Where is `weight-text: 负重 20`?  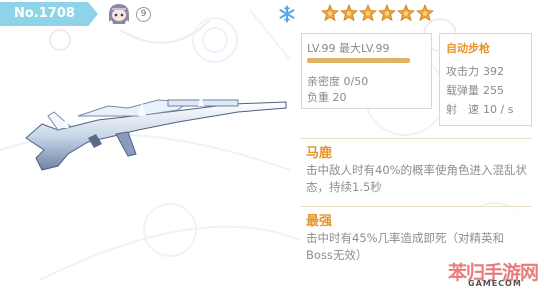 weight-text: 负重 20 is located at coordinates (327, 97).